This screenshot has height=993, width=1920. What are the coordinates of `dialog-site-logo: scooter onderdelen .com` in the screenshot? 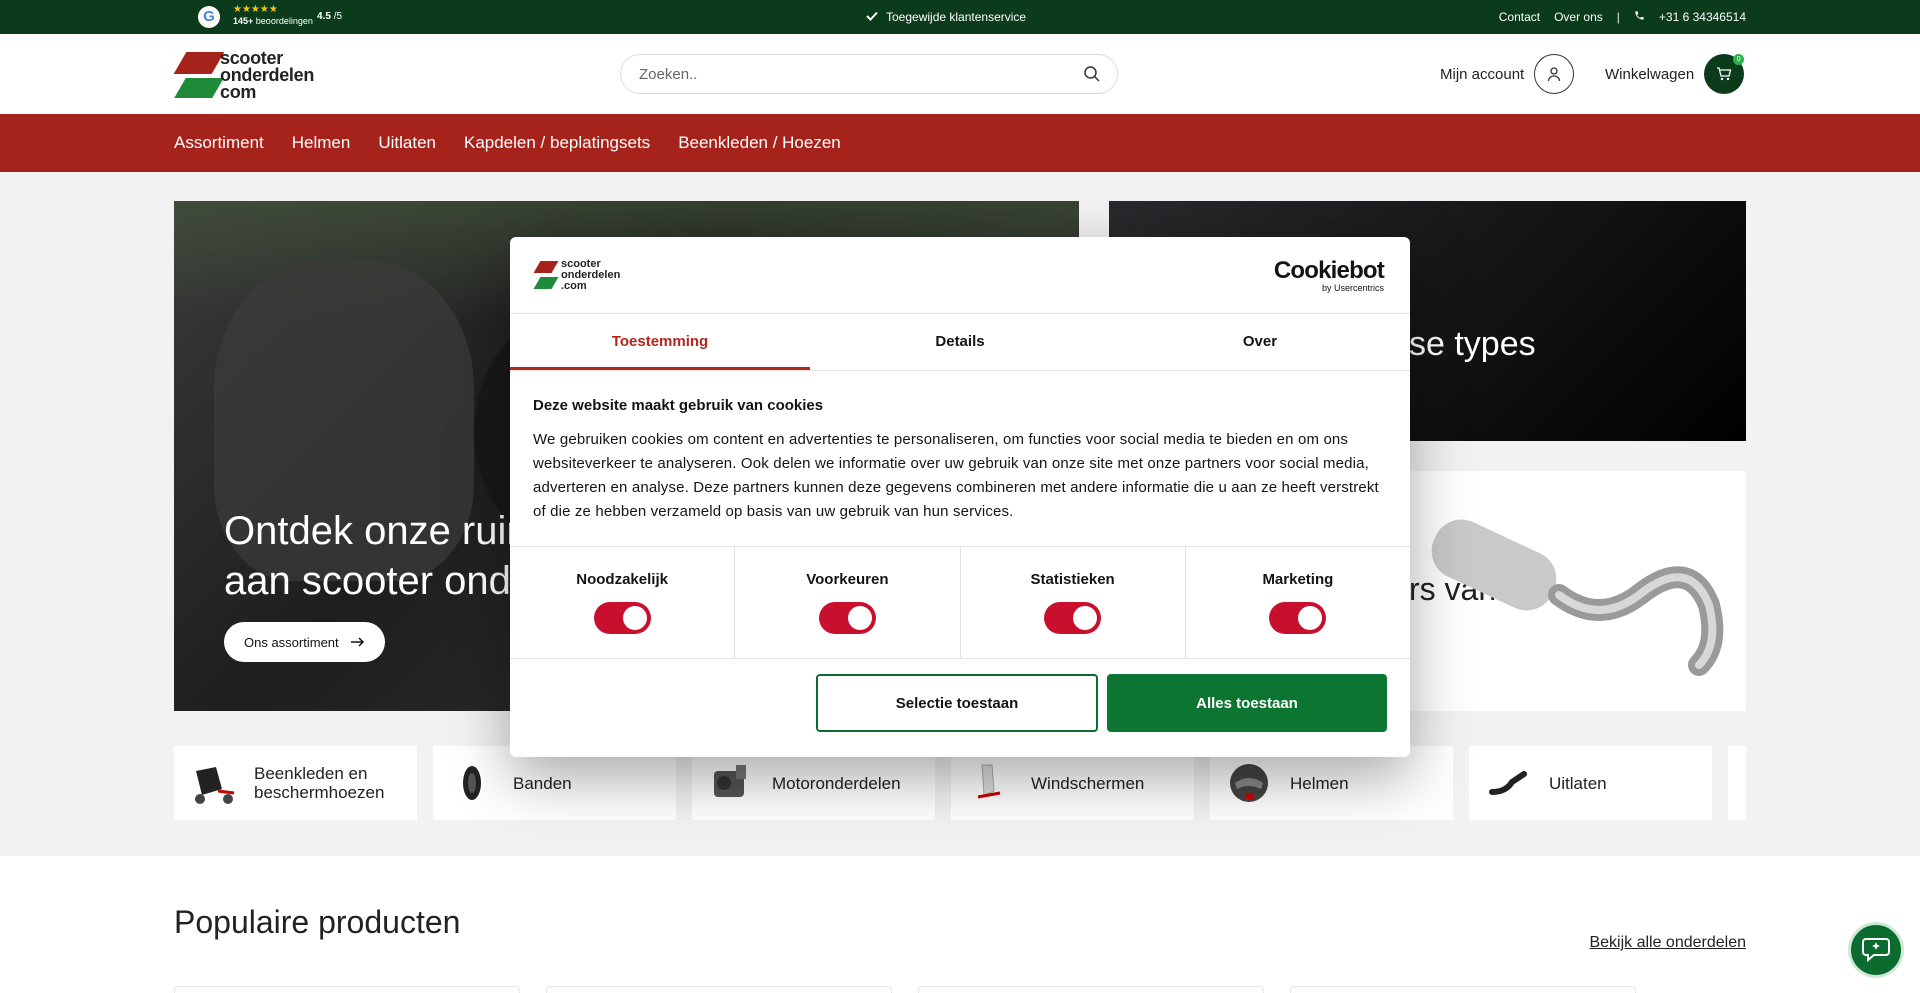 It's located at (588, 277).